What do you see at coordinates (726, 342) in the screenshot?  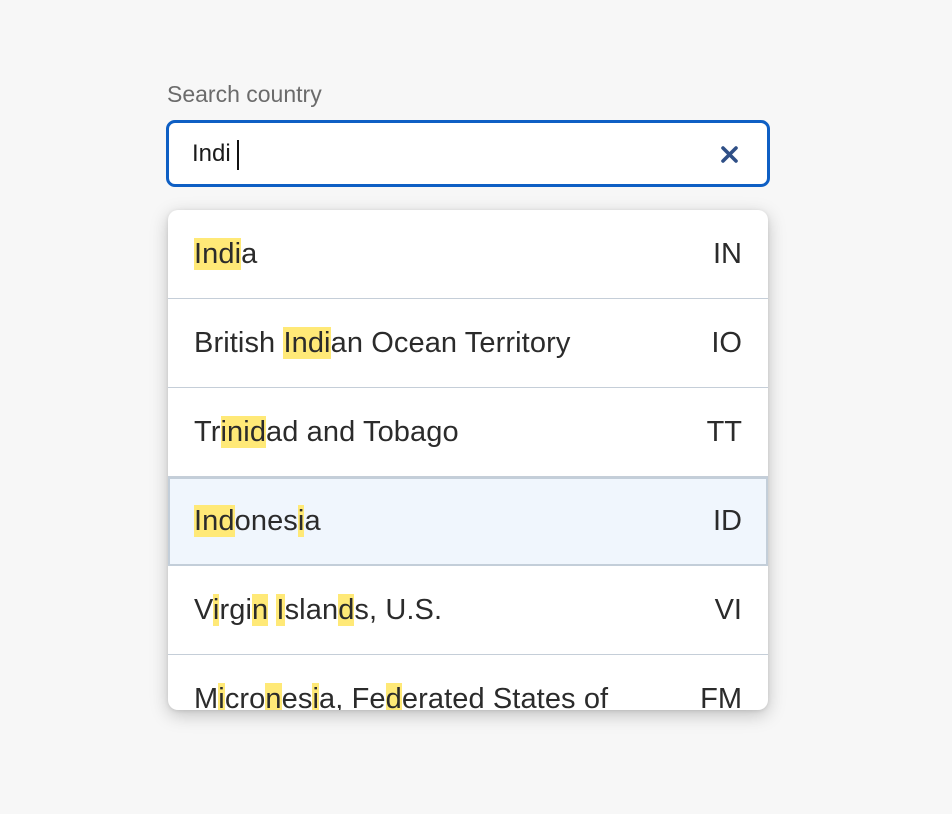 I see `country-code: IO` at bounding box center [726, 342].